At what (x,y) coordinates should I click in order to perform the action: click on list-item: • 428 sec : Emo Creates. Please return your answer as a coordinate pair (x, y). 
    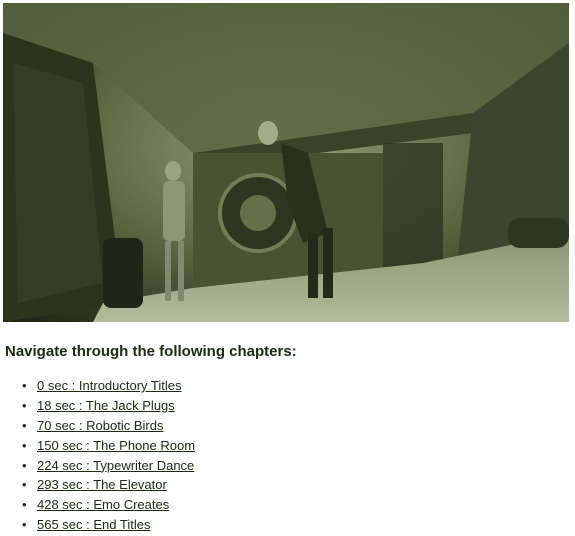
    Looking at the image, I should click on (108, 505).